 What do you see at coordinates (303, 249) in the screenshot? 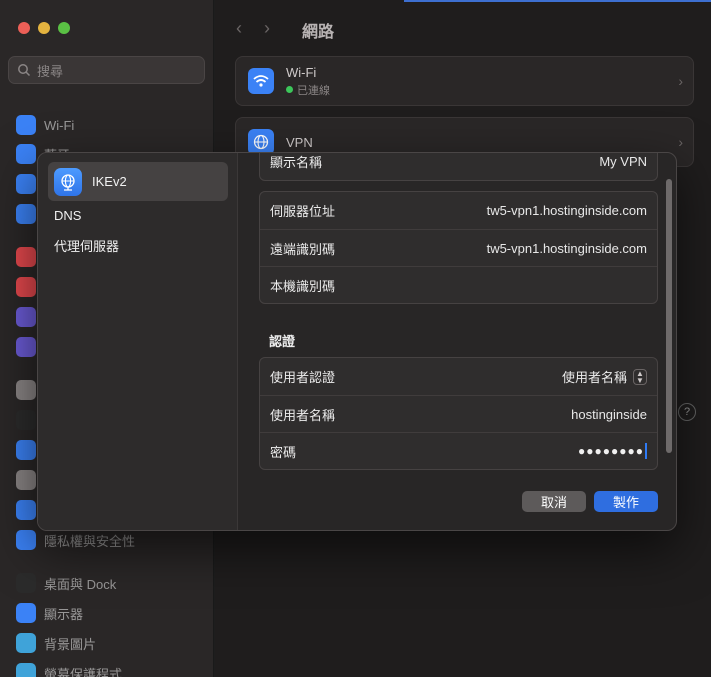
I see `remote-id-label: 遠端識別碼` at bounding box center [303, 249].